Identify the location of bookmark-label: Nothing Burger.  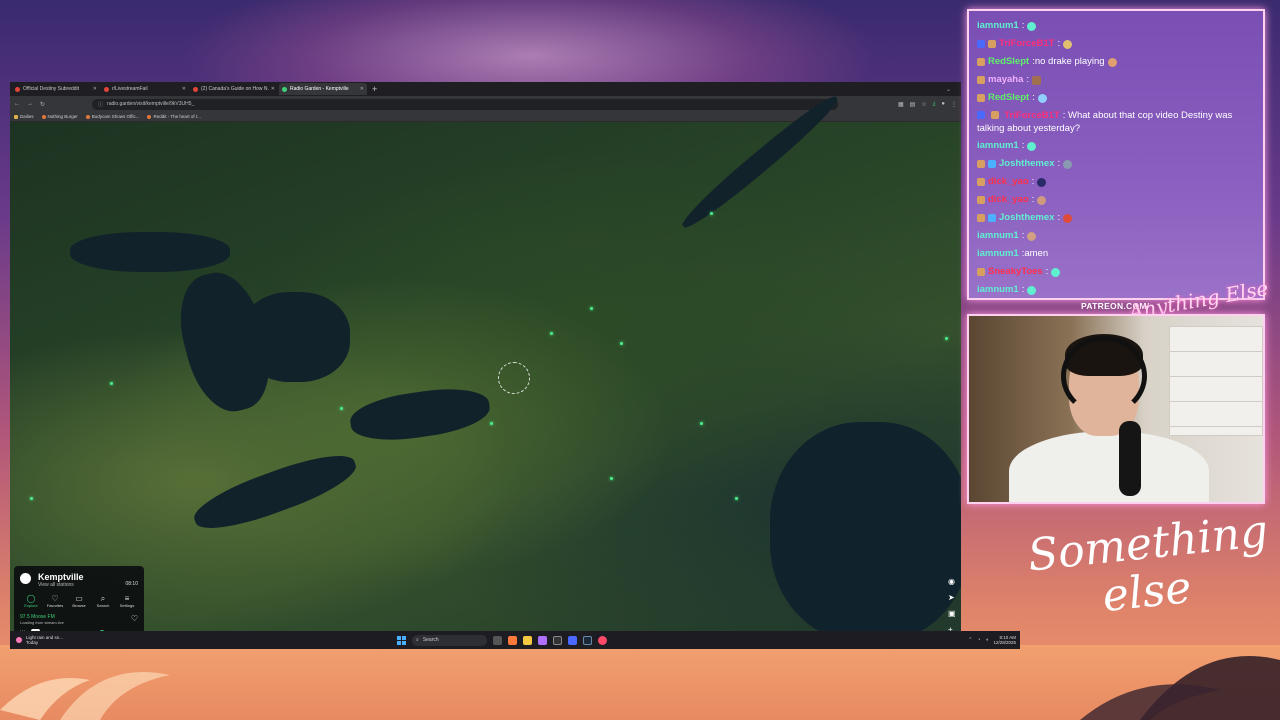
(62, 116).